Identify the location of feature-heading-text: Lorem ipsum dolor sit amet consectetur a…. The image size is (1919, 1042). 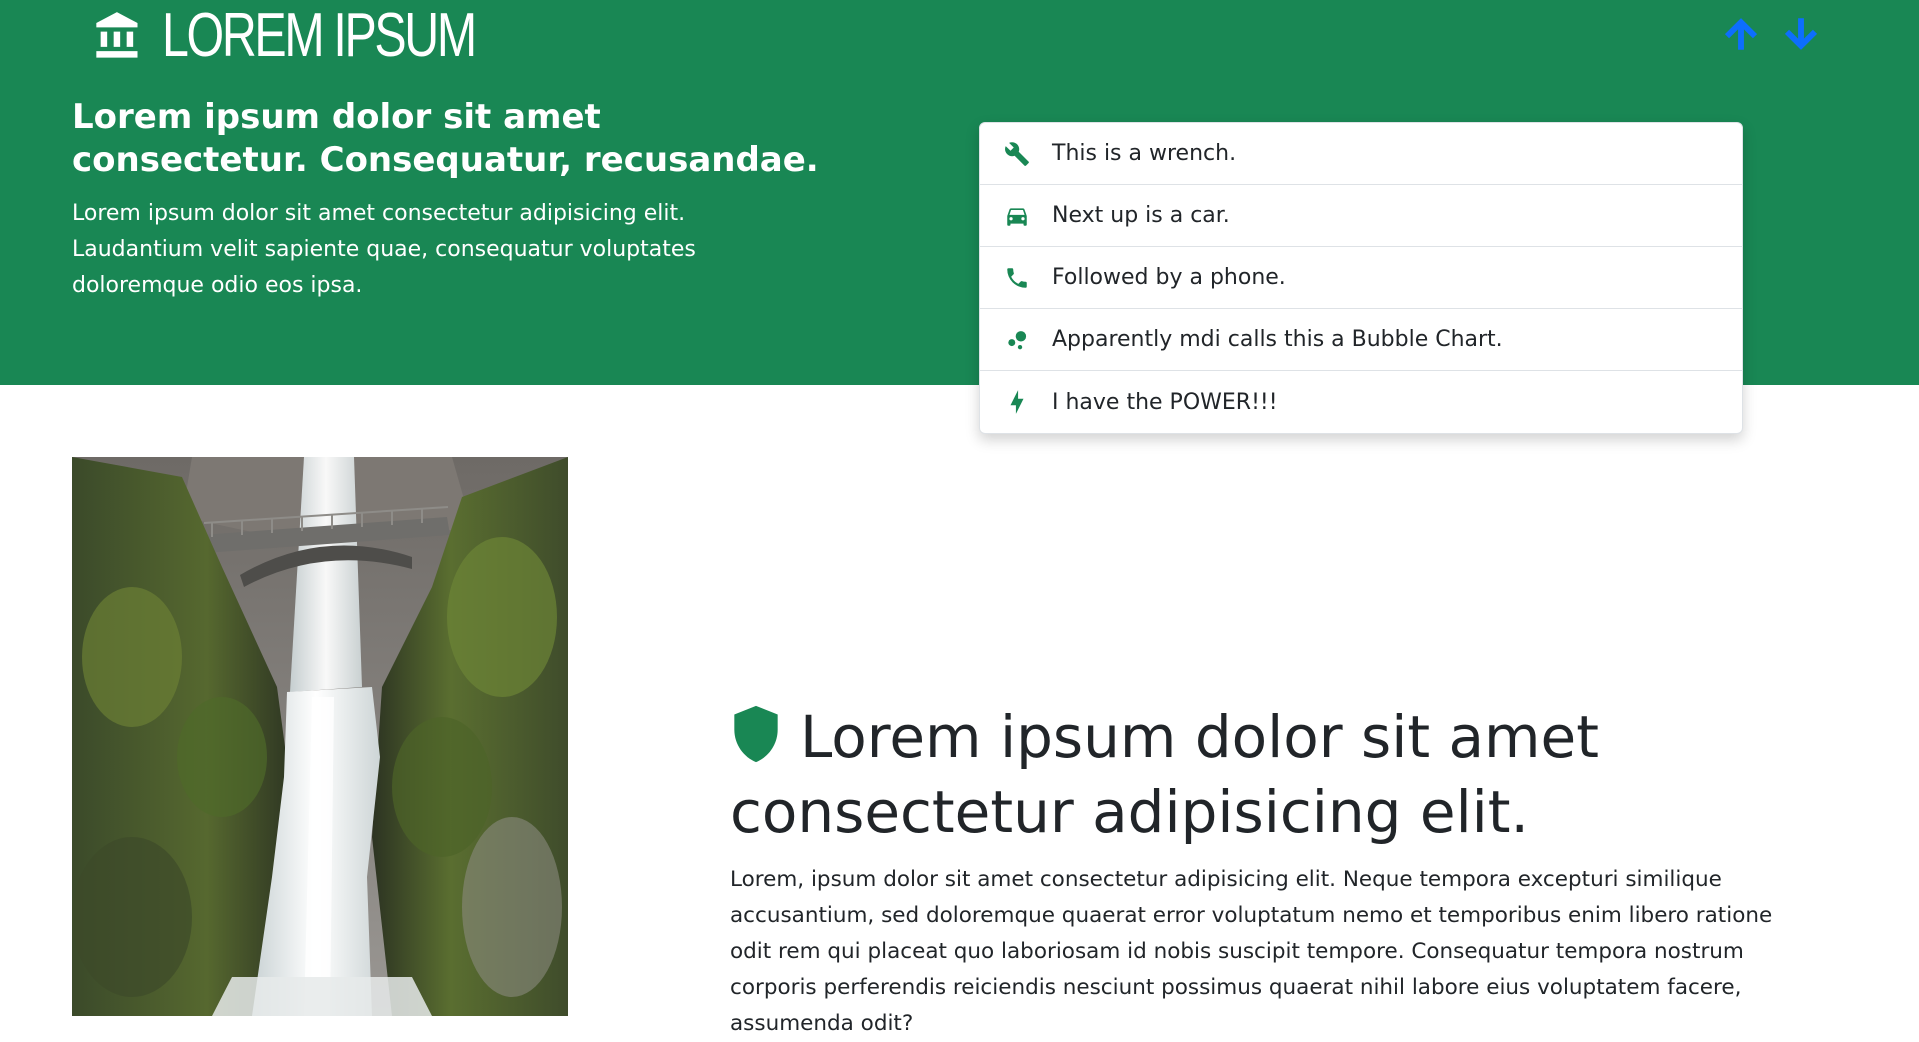
(1164, 774).